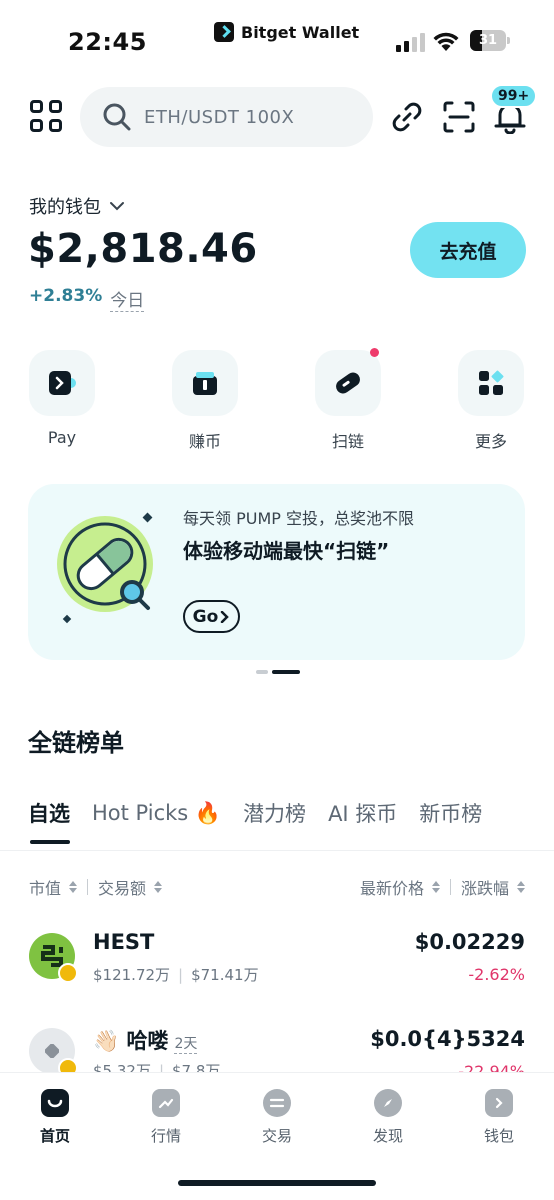 This screenshot has width=554, height=1200. I want to click on chain-badge-icon, so click(68, 973).